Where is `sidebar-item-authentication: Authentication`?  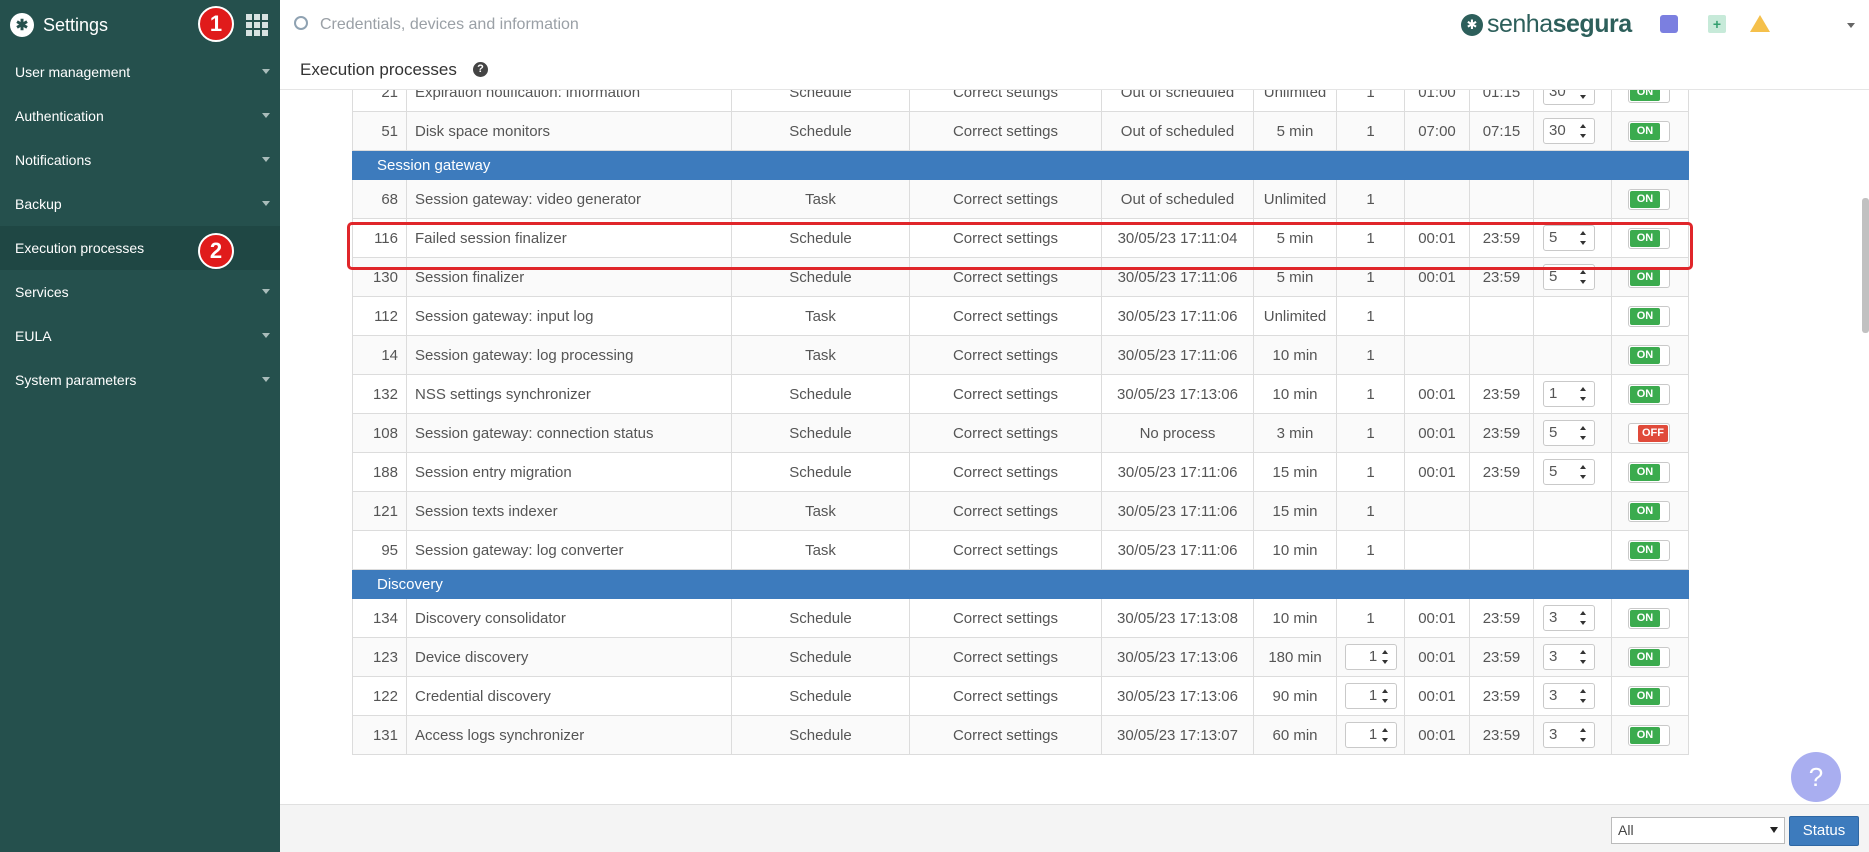 sidebar-item-authentication: Authentication is located at coordinates (140, 116).